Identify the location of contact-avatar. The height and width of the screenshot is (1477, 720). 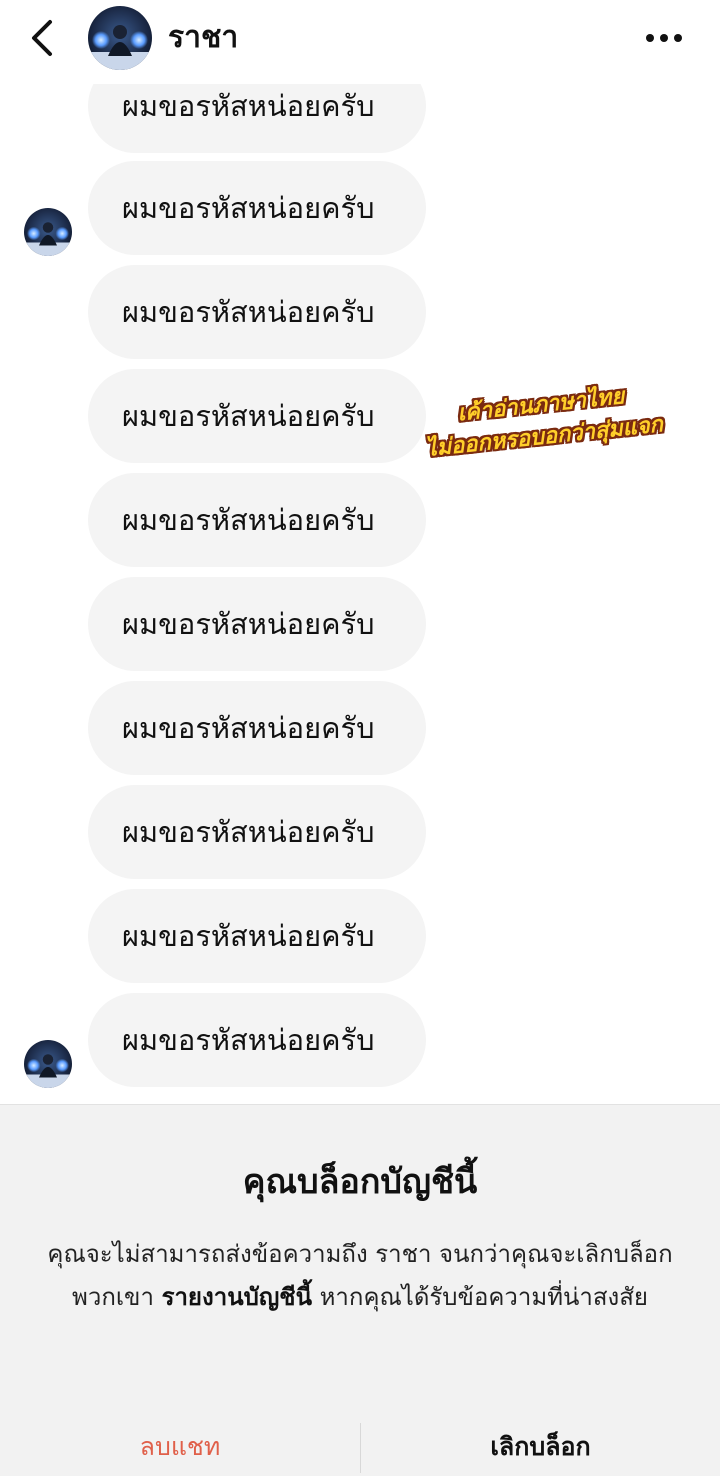
(120, 38).